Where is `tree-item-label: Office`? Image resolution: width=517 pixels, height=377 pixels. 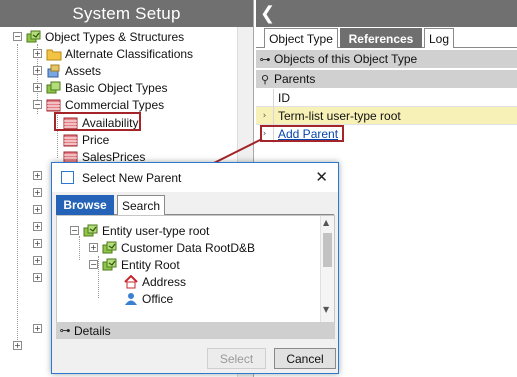
tree-item-label: Office is located at coordinates (158, 298).